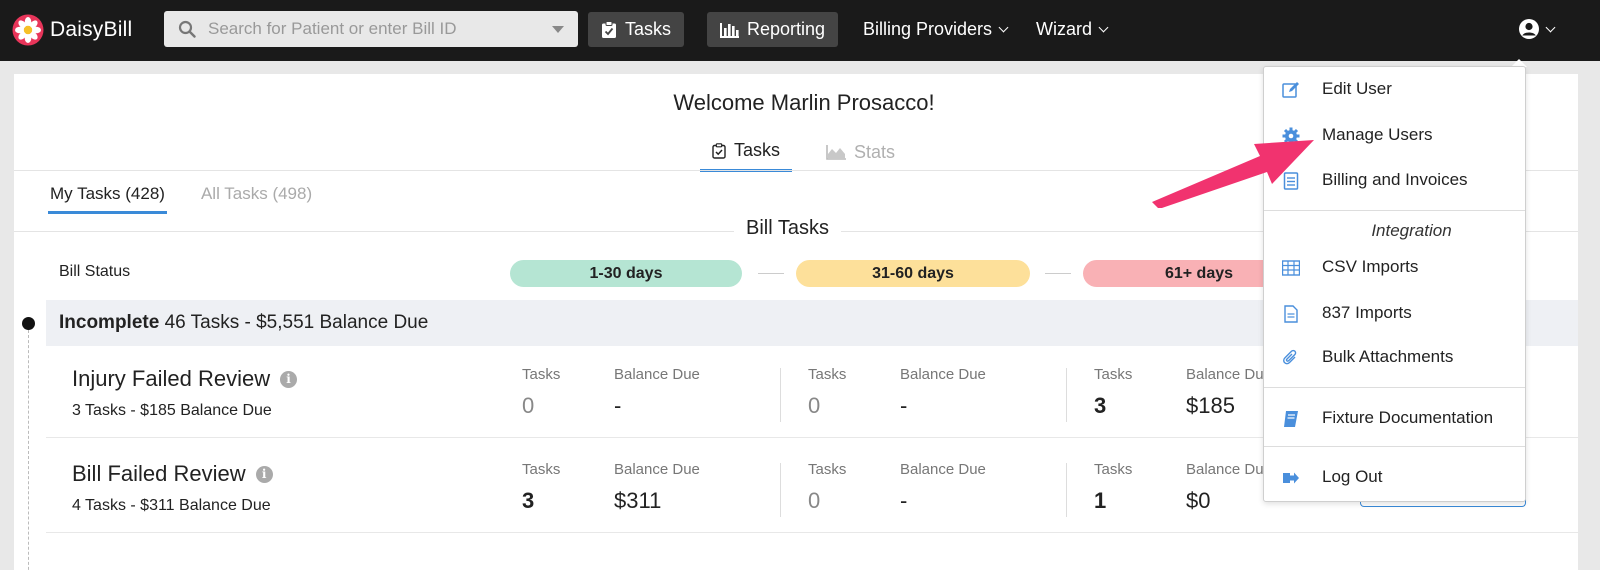 The width and height of the screenshot is (1600, 570). What do you see at coordinates (1113, 392) in the screenshot?
I see `bucket3-tasks: Tasks 3` at bounding box center [1113, 392].